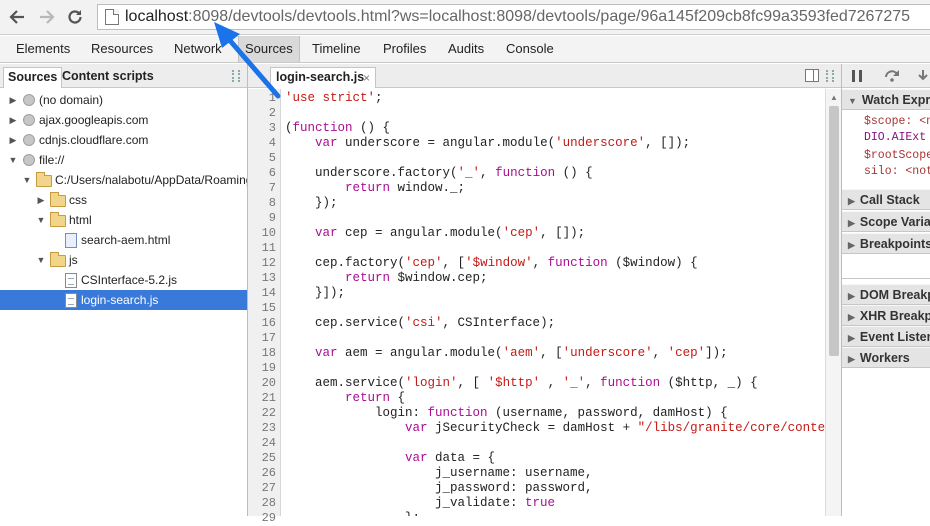 This screenshot has height=526, width=930. What do you see at coordinates (404, 49) in the screenshot?
I see `tab-profiles: Profiles` at bounding box center [404, 49].